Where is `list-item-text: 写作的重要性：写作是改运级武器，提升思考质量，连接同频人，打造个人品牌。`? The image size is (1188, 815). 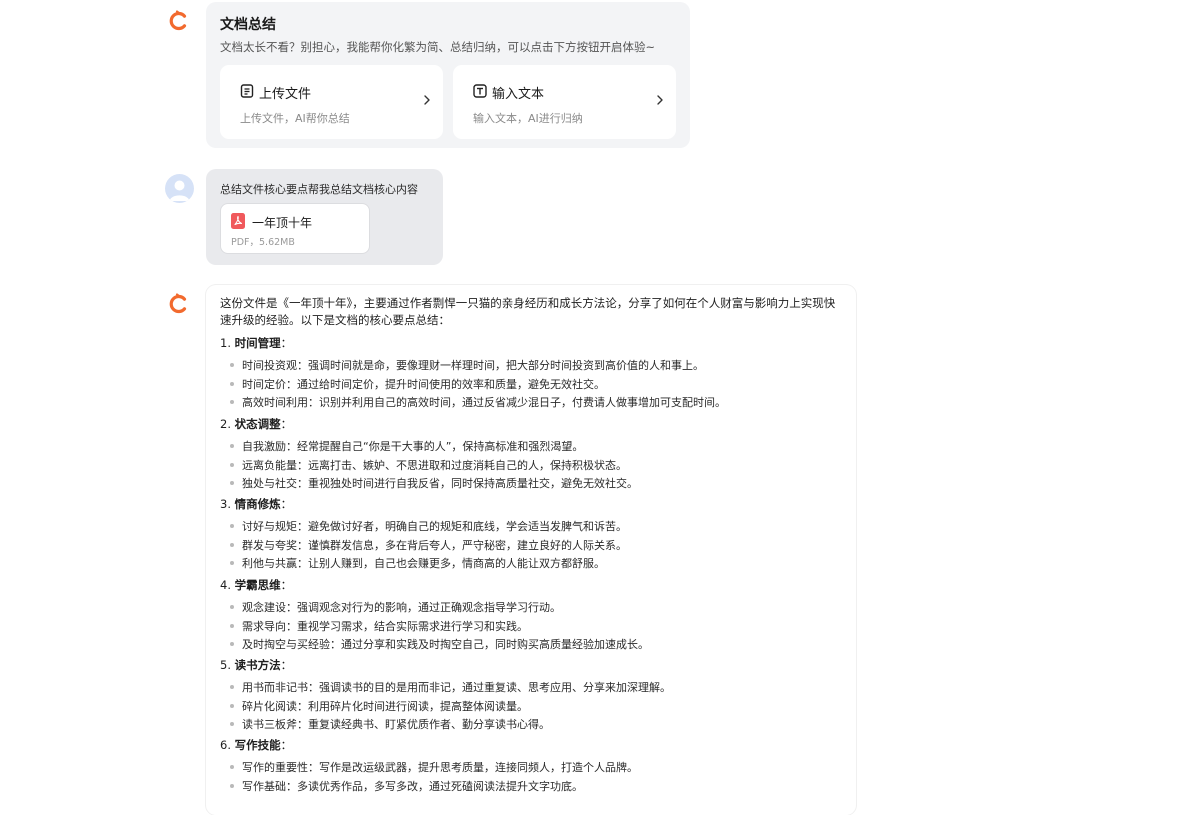
list-item-text: 写作的重要性：写作是改运级武器，提升思考质量，连接同频人，打造个人品牌。 is located at coordinates (440, 767).